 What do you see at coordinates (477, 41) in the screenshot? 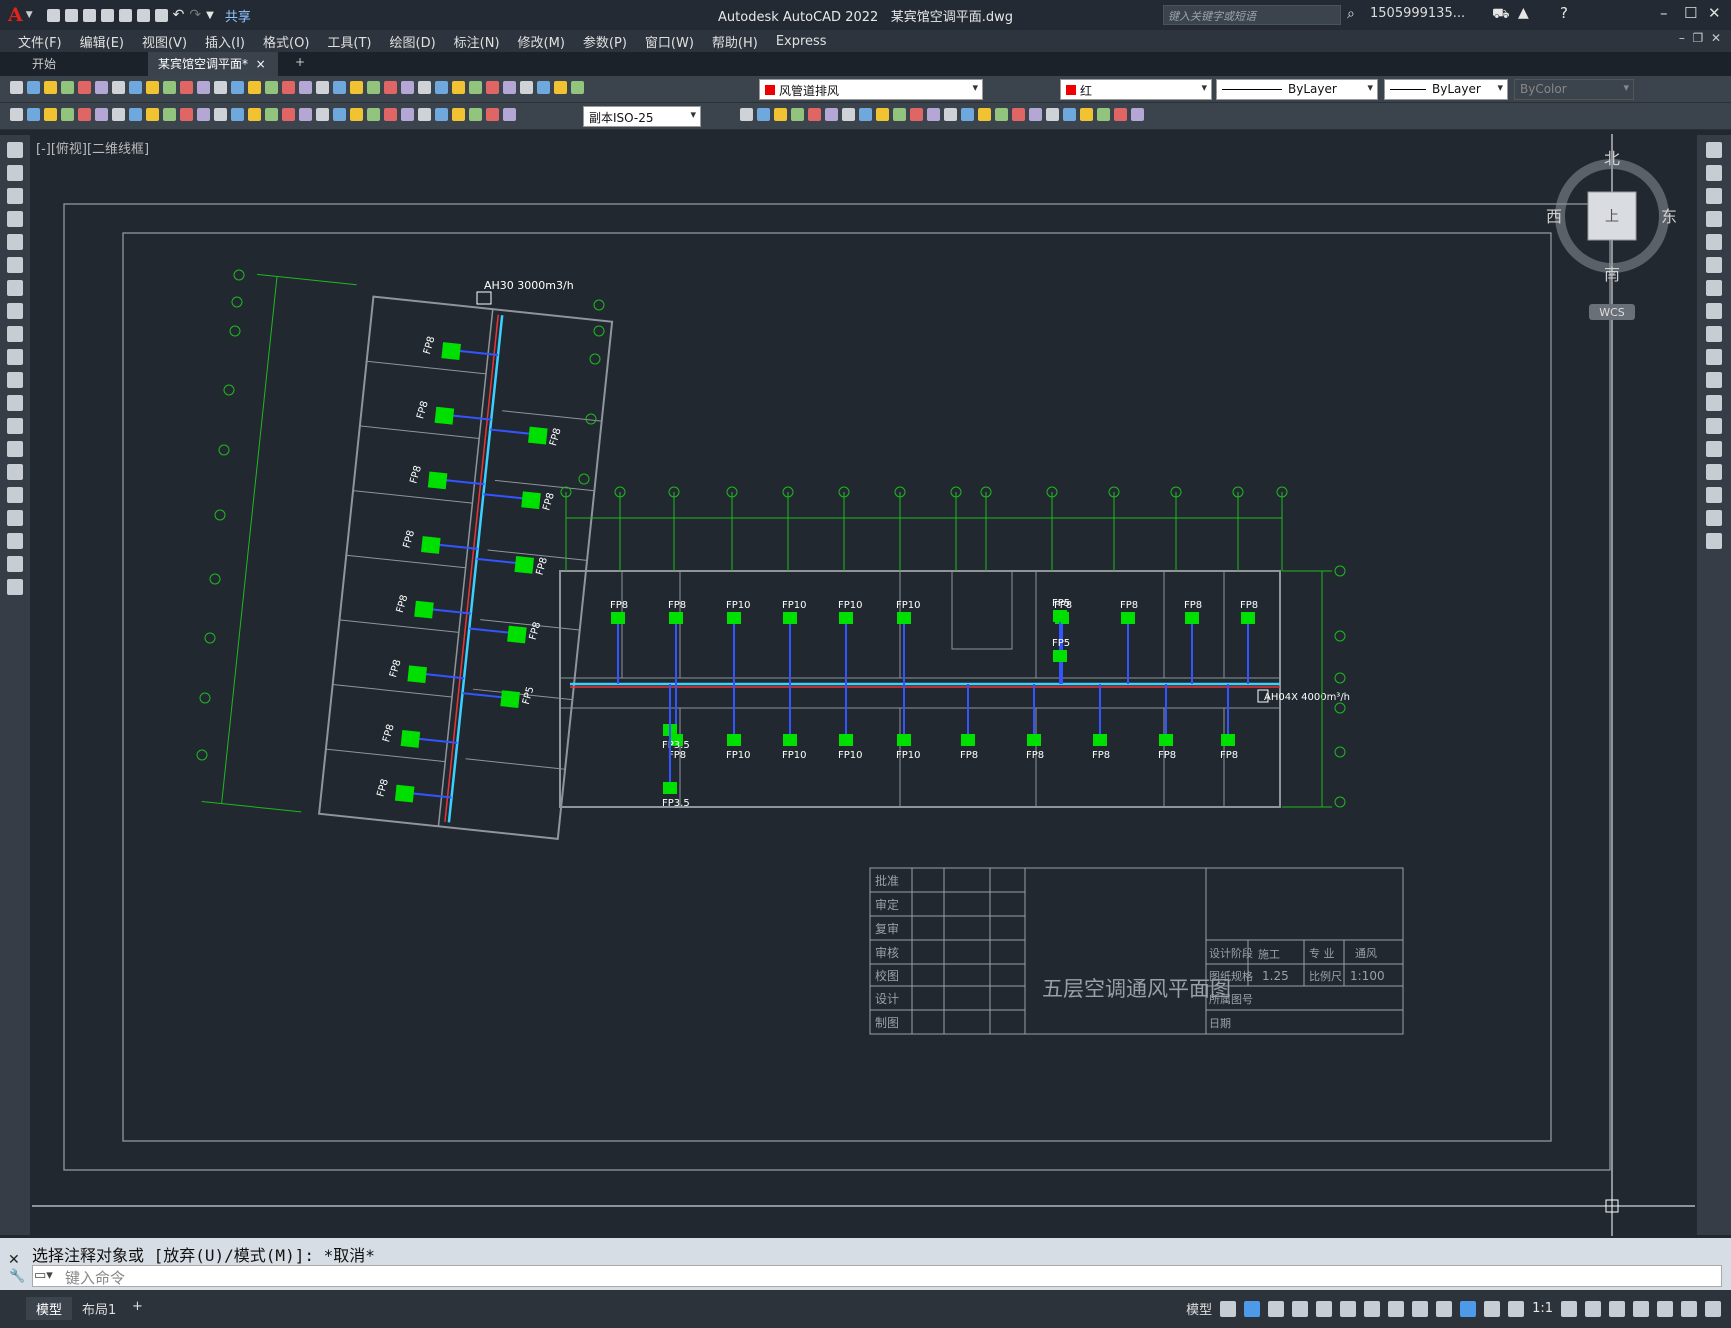
I see `menu-item-7: 标注(N)` at bounding box center [477, 41].